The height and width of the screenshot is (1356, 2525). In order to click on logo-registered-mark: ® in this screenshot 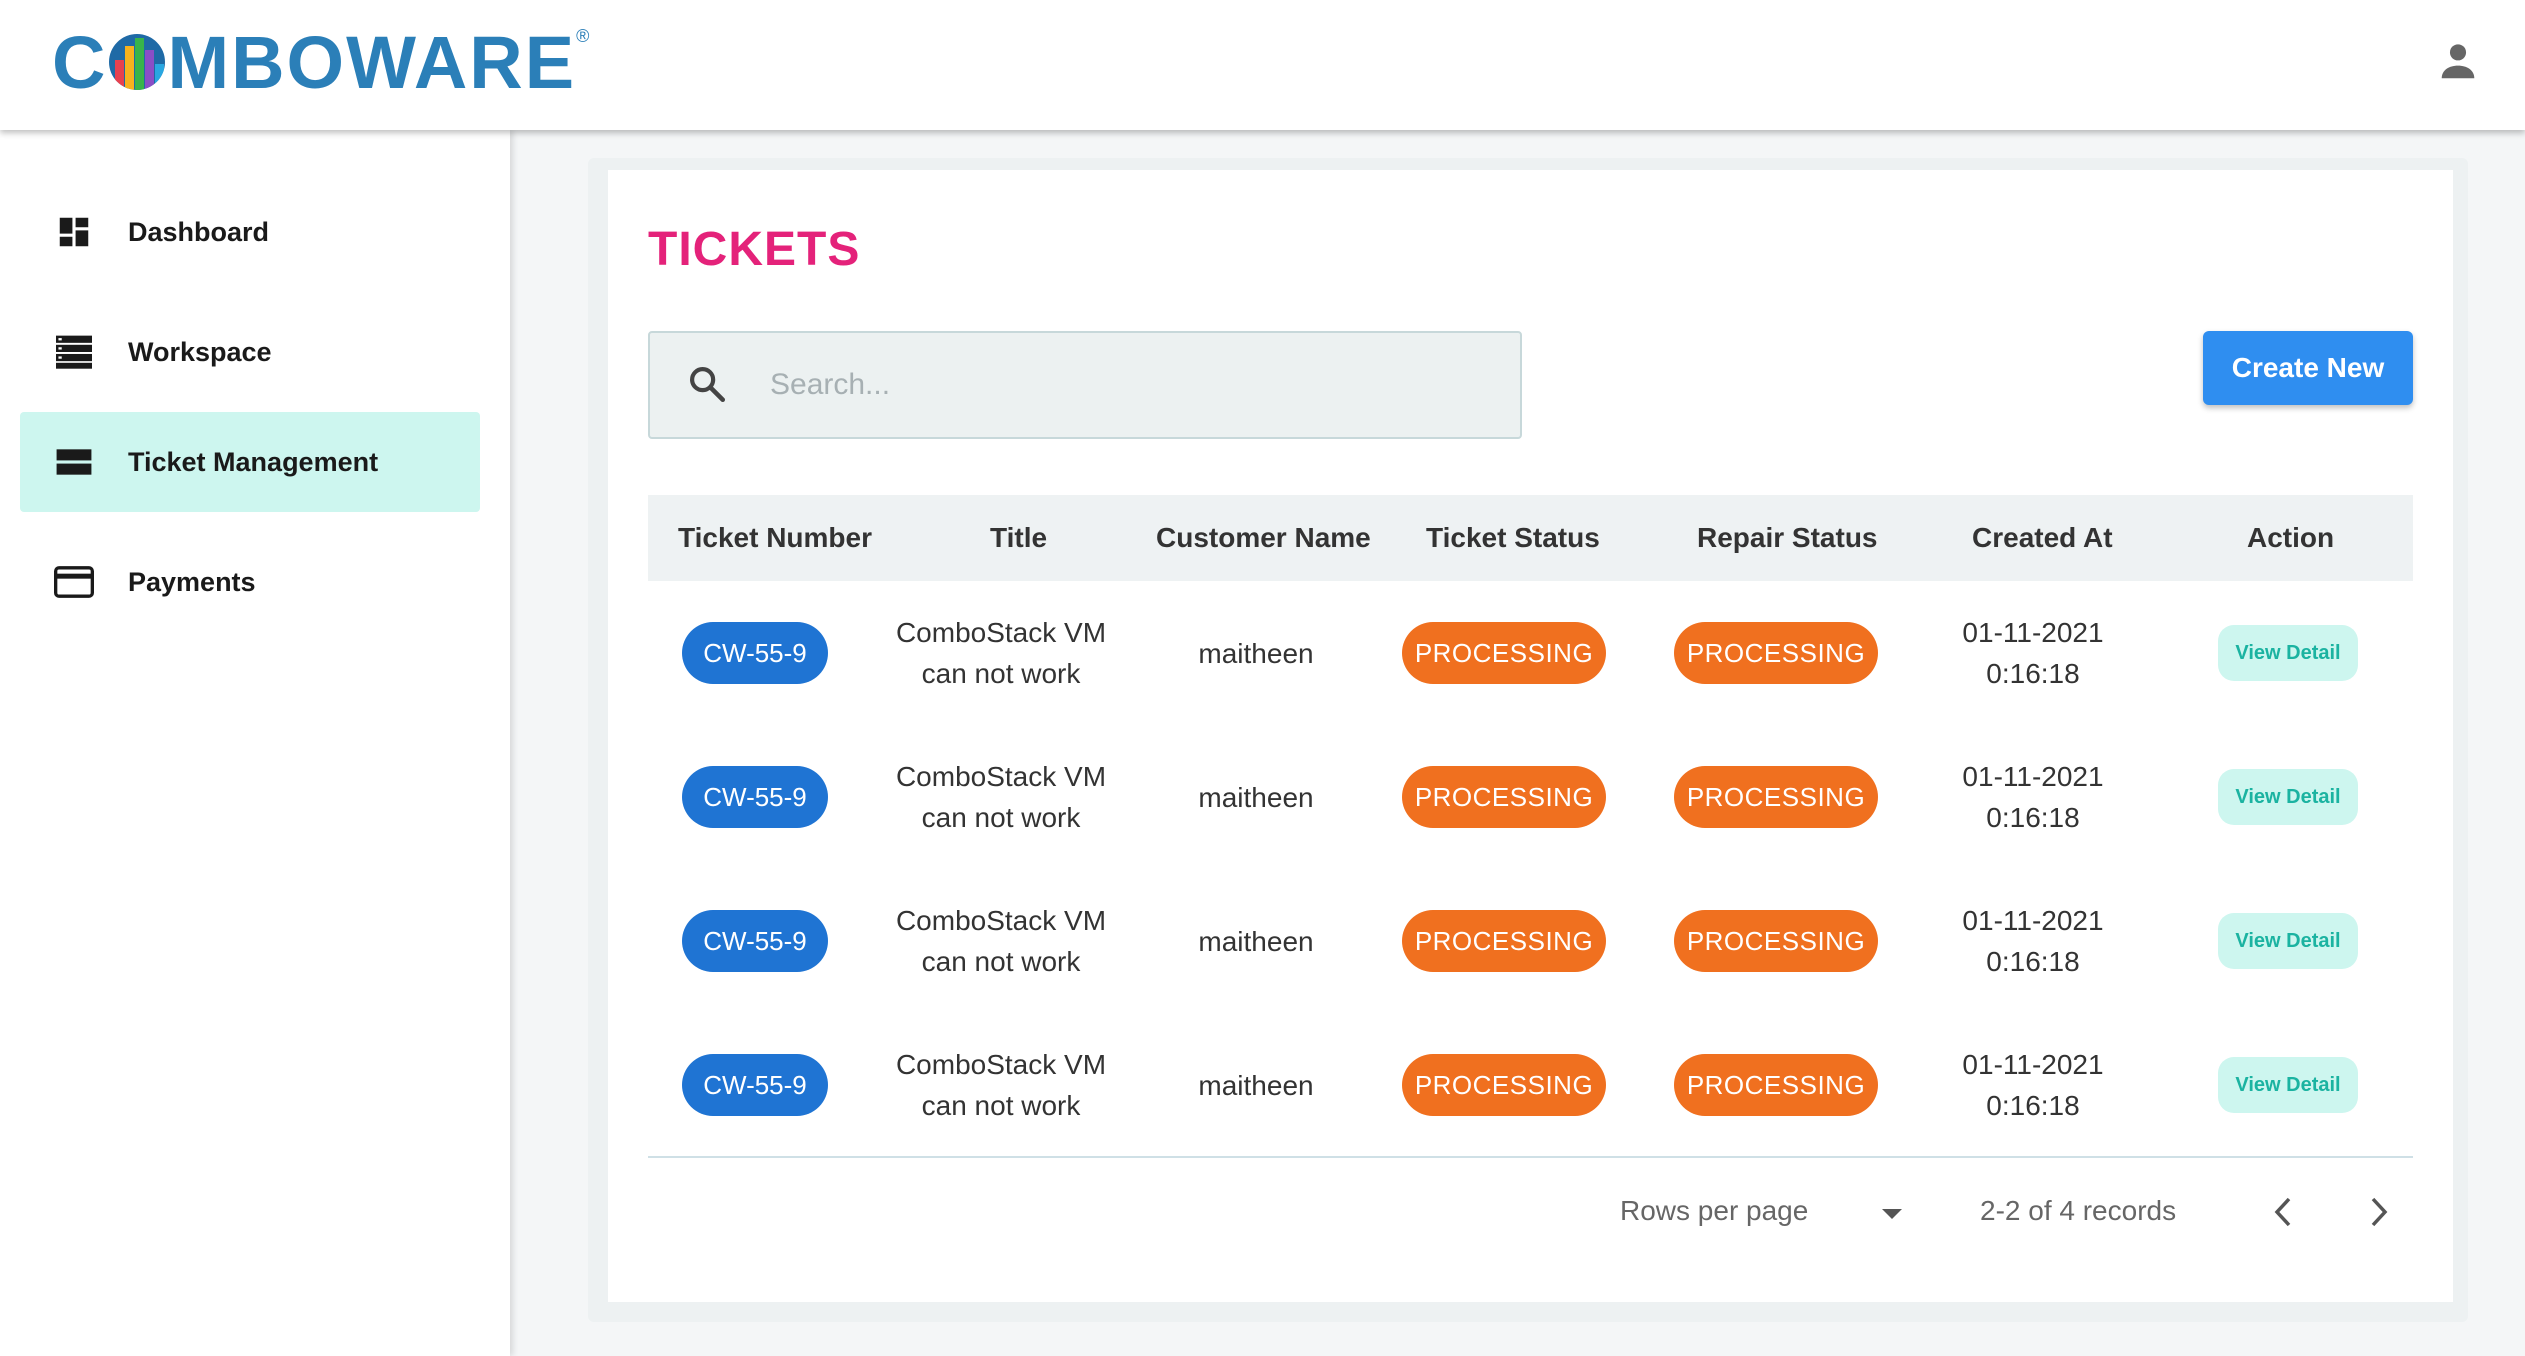, I will do `click(584, 36)`.